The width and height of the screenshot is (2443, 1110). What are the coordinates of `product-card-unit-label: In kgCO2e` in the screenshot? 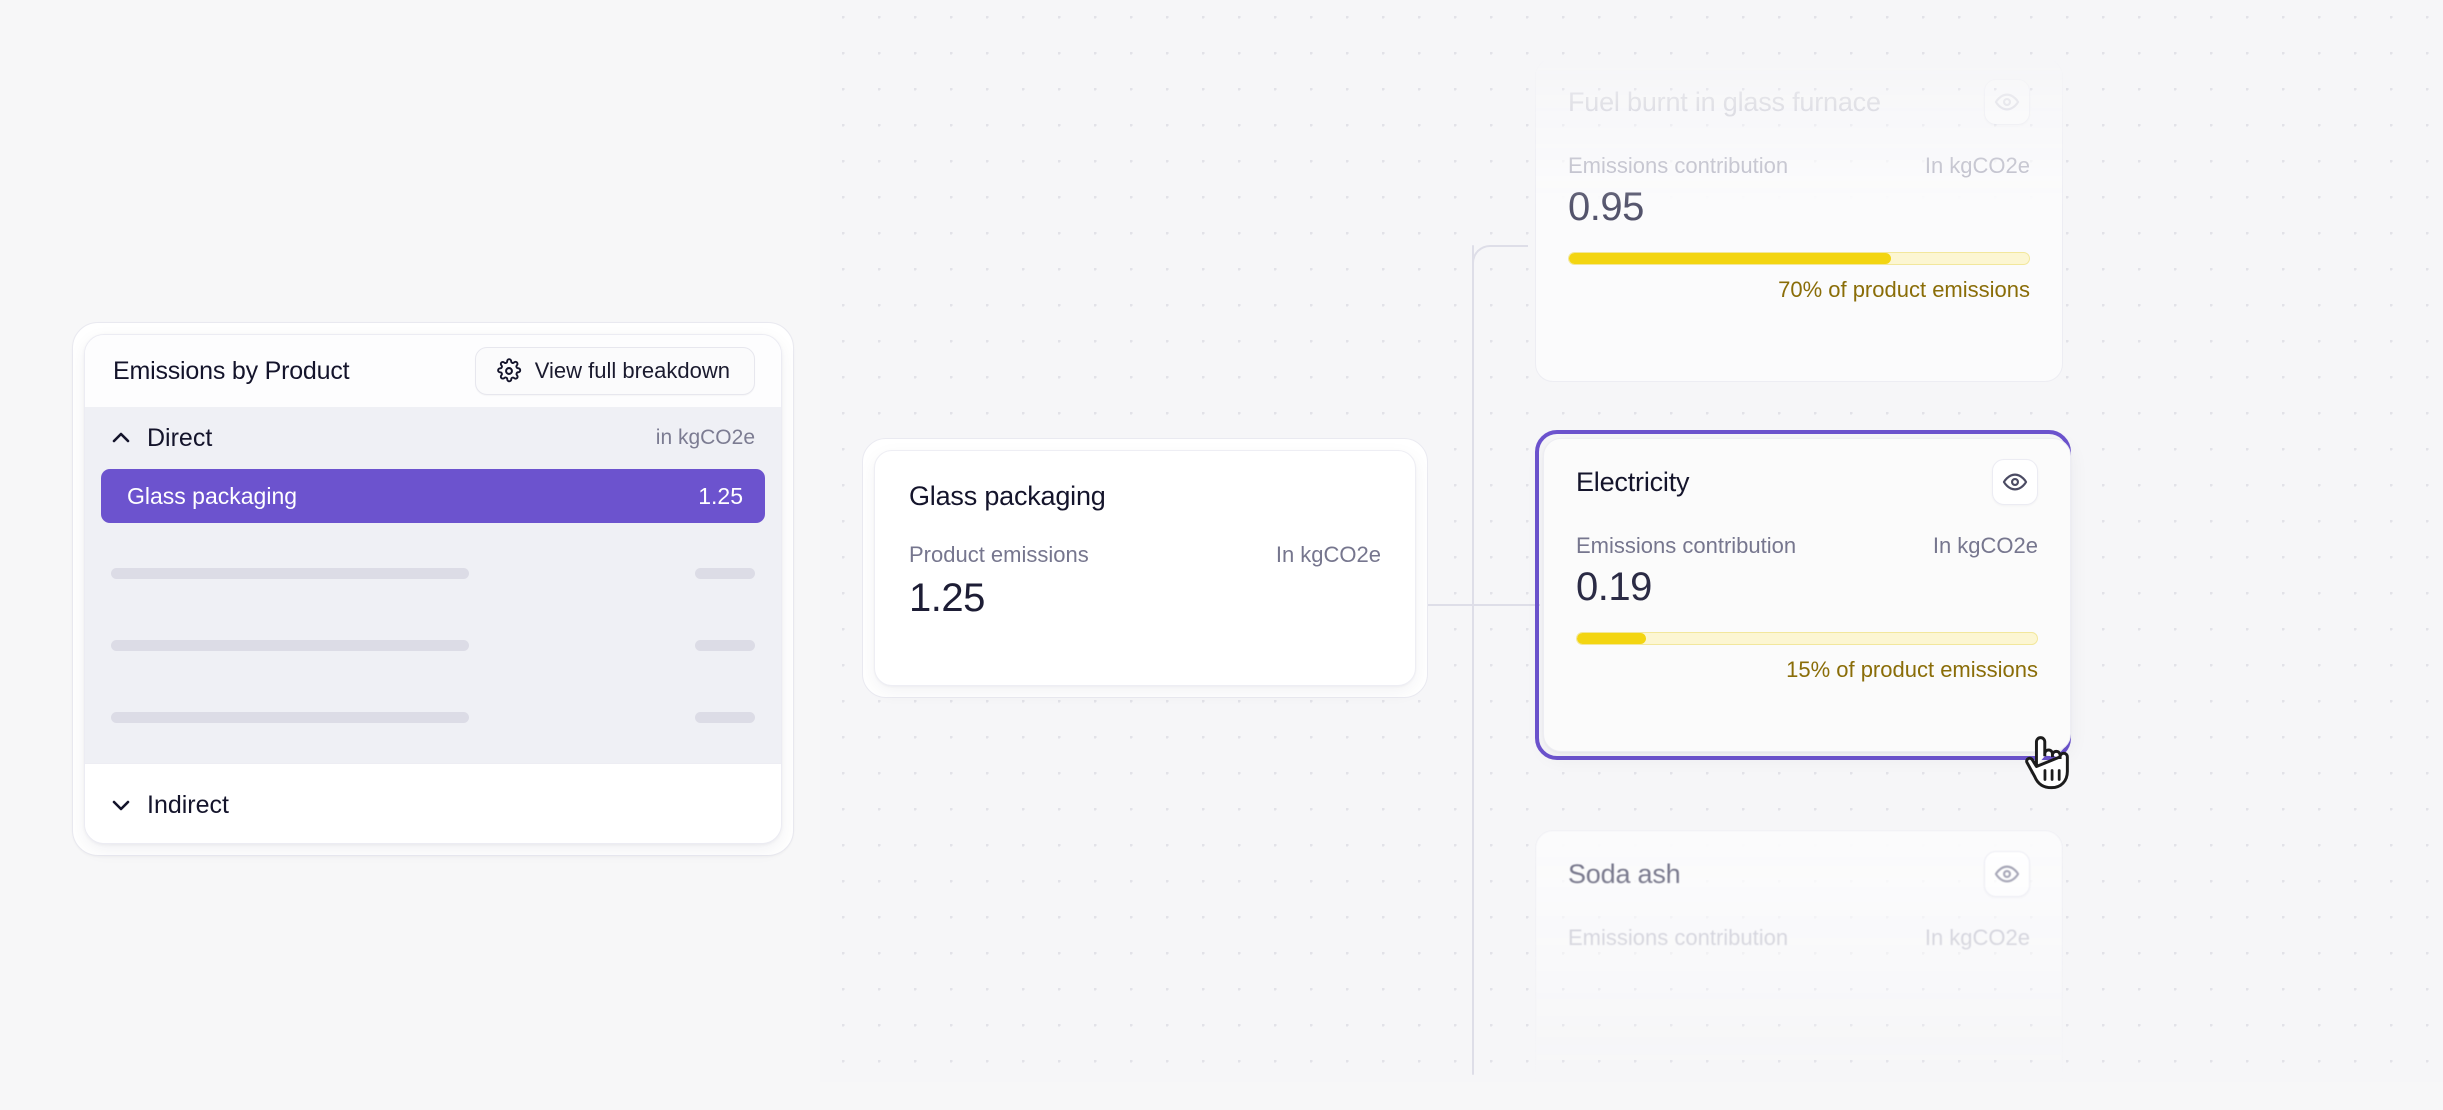 It's located at (1328, 554).